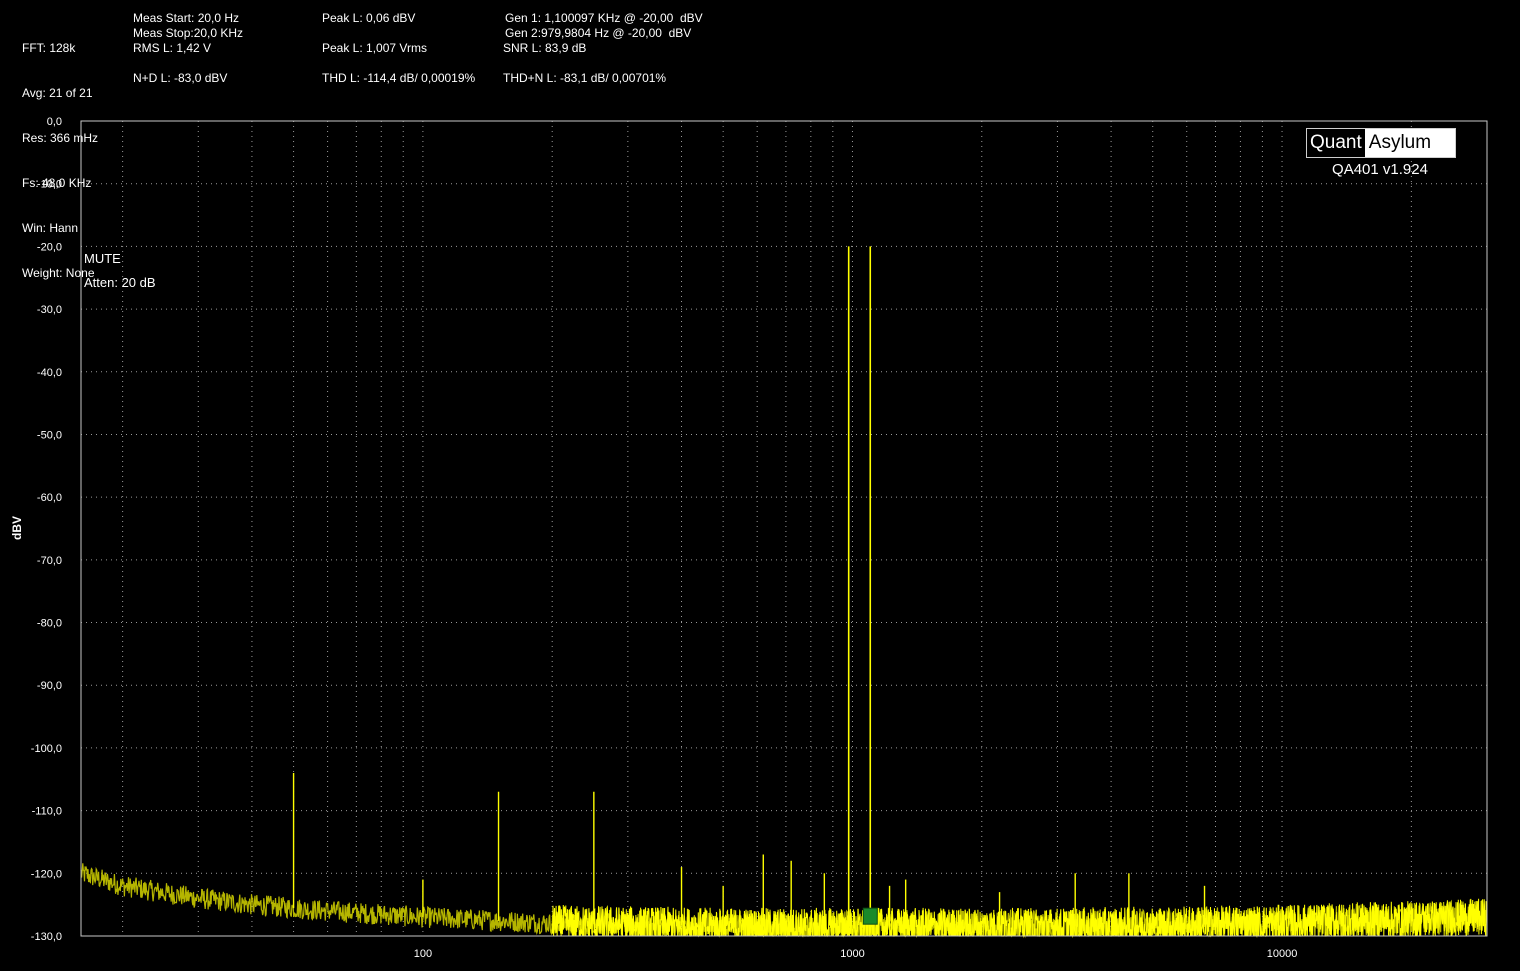  Describe the element at coordinates (49, 247) in the screenshot. I see `y-tick-label: -20,0` at that location.